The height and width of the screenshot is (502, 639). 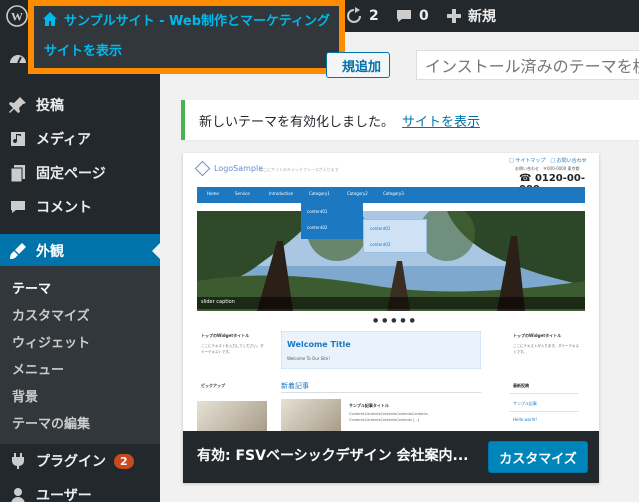 I want to click on preview-recent-posts-title: 最新投稿, so click(x=521, y=385).